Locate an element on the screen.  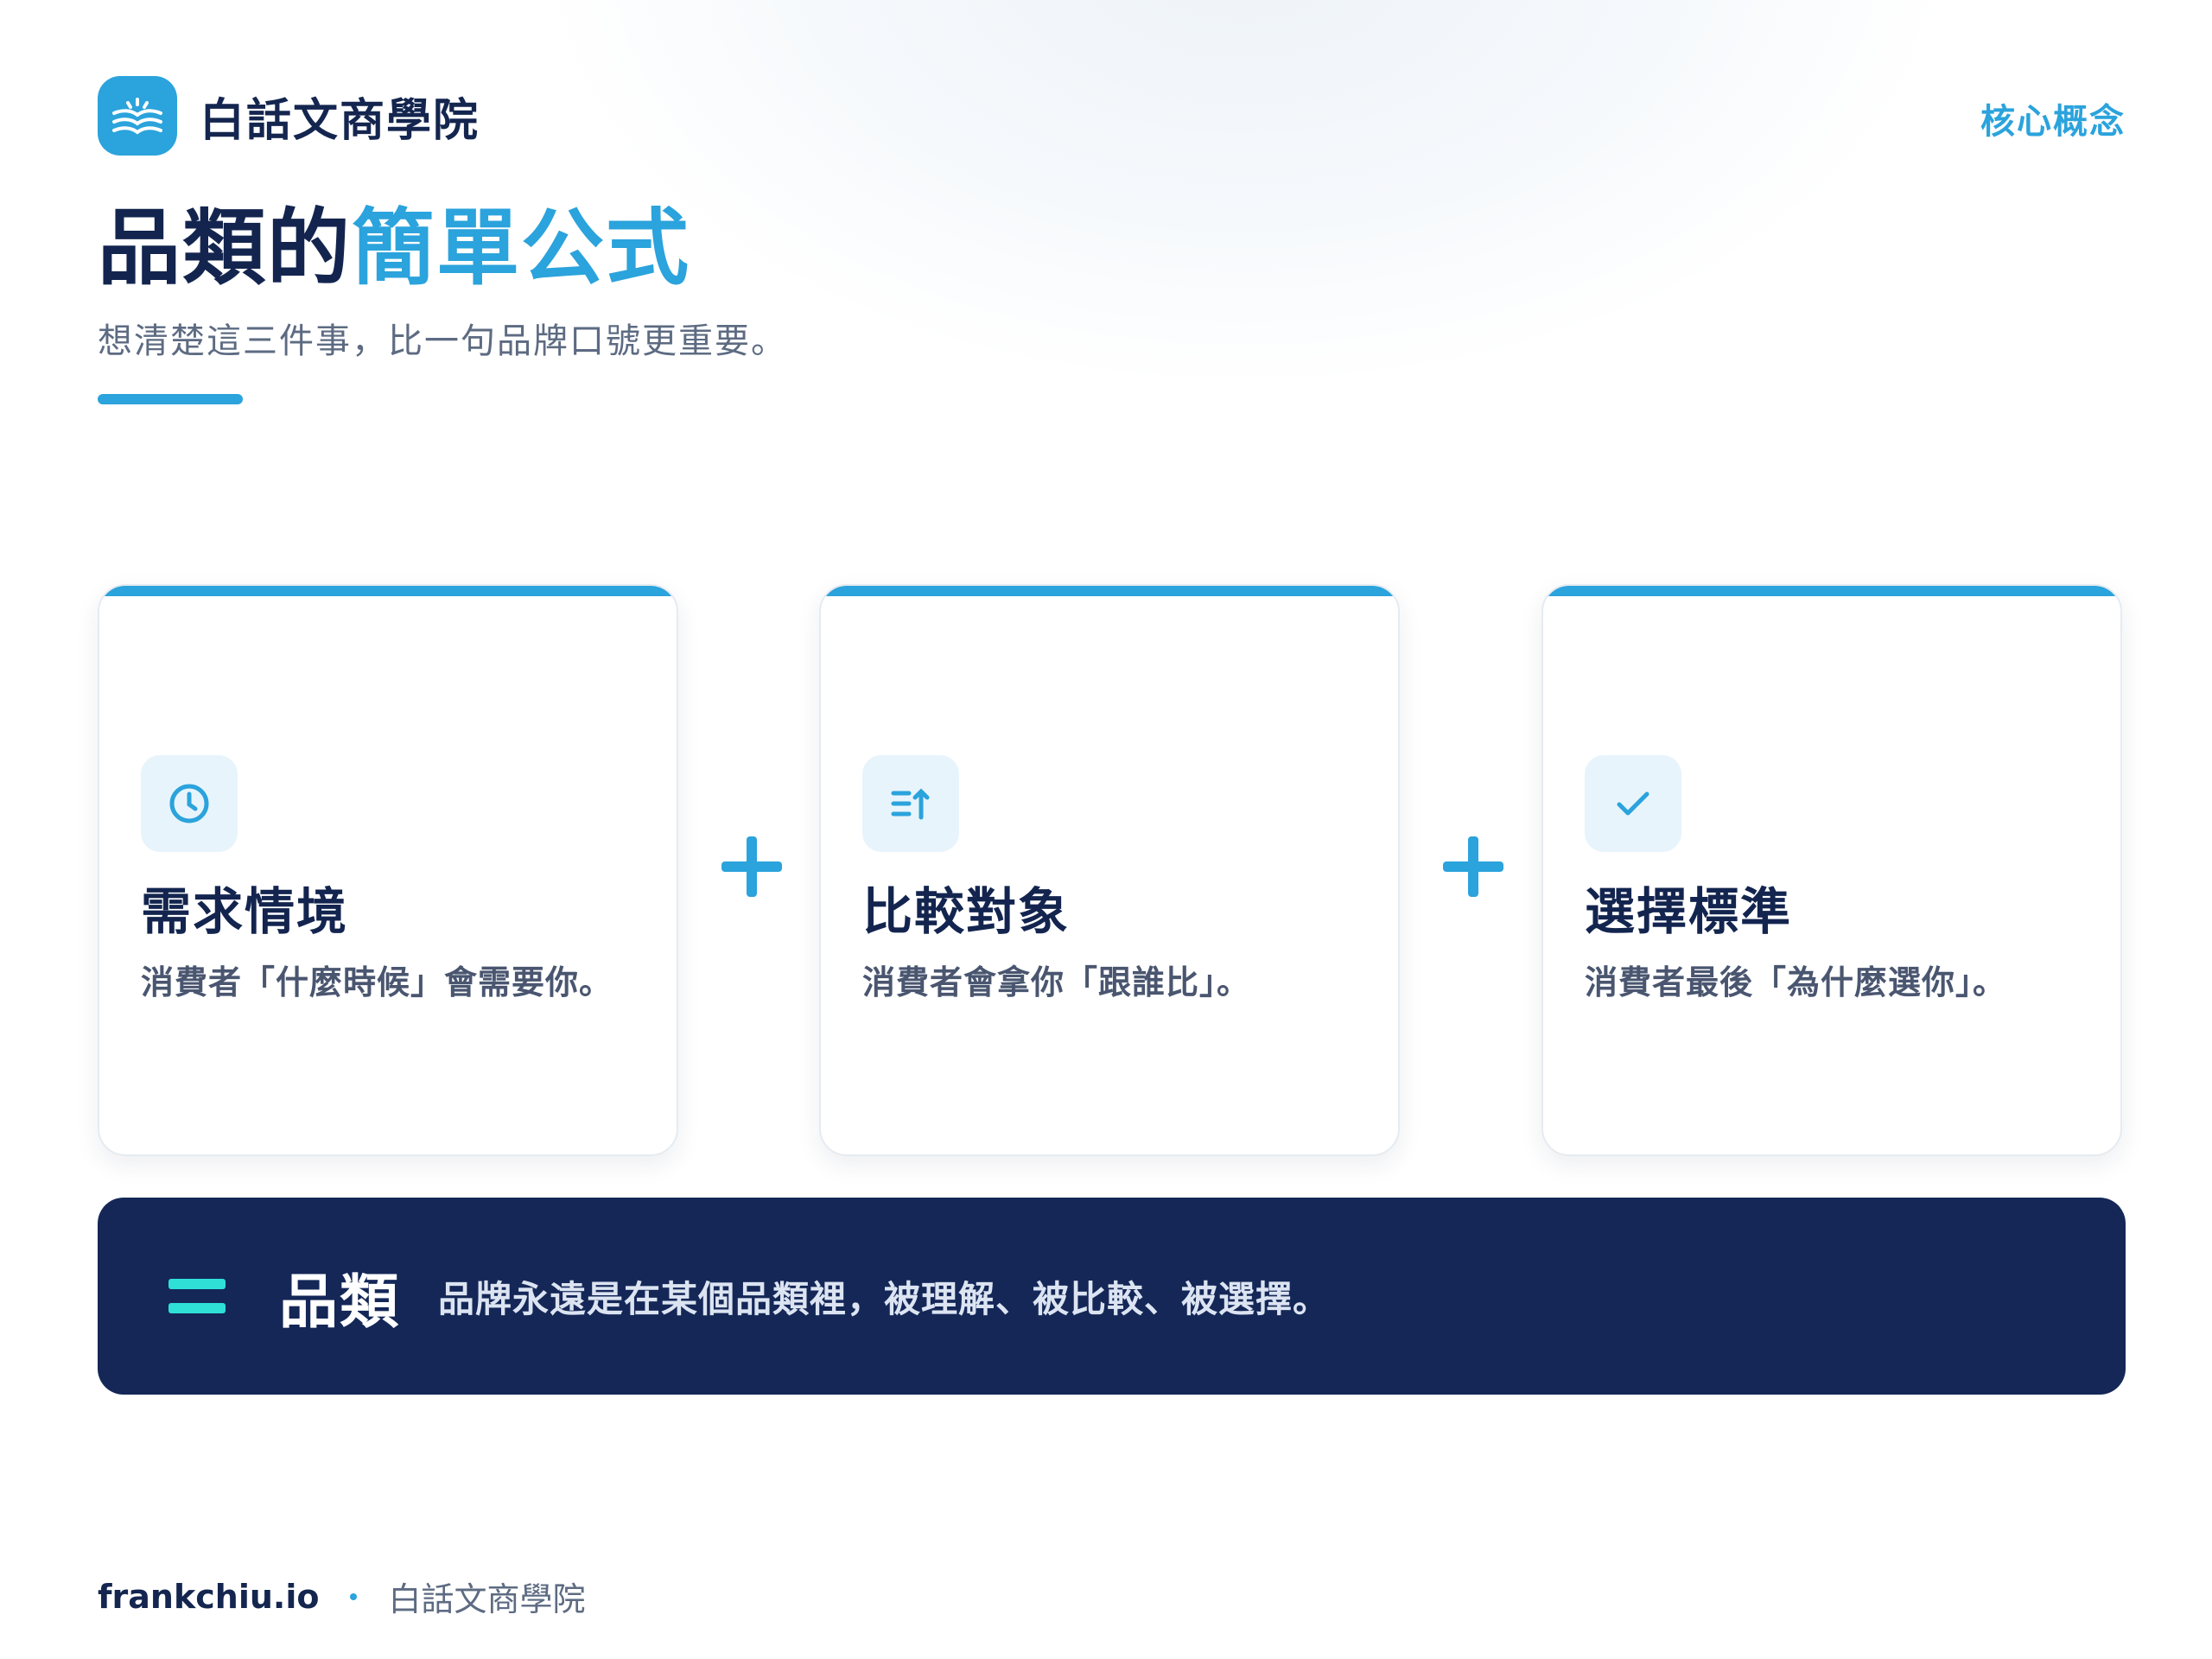
card-description: 消費者最後「為什麼選你」。 is located at coordinates (1796, 982).